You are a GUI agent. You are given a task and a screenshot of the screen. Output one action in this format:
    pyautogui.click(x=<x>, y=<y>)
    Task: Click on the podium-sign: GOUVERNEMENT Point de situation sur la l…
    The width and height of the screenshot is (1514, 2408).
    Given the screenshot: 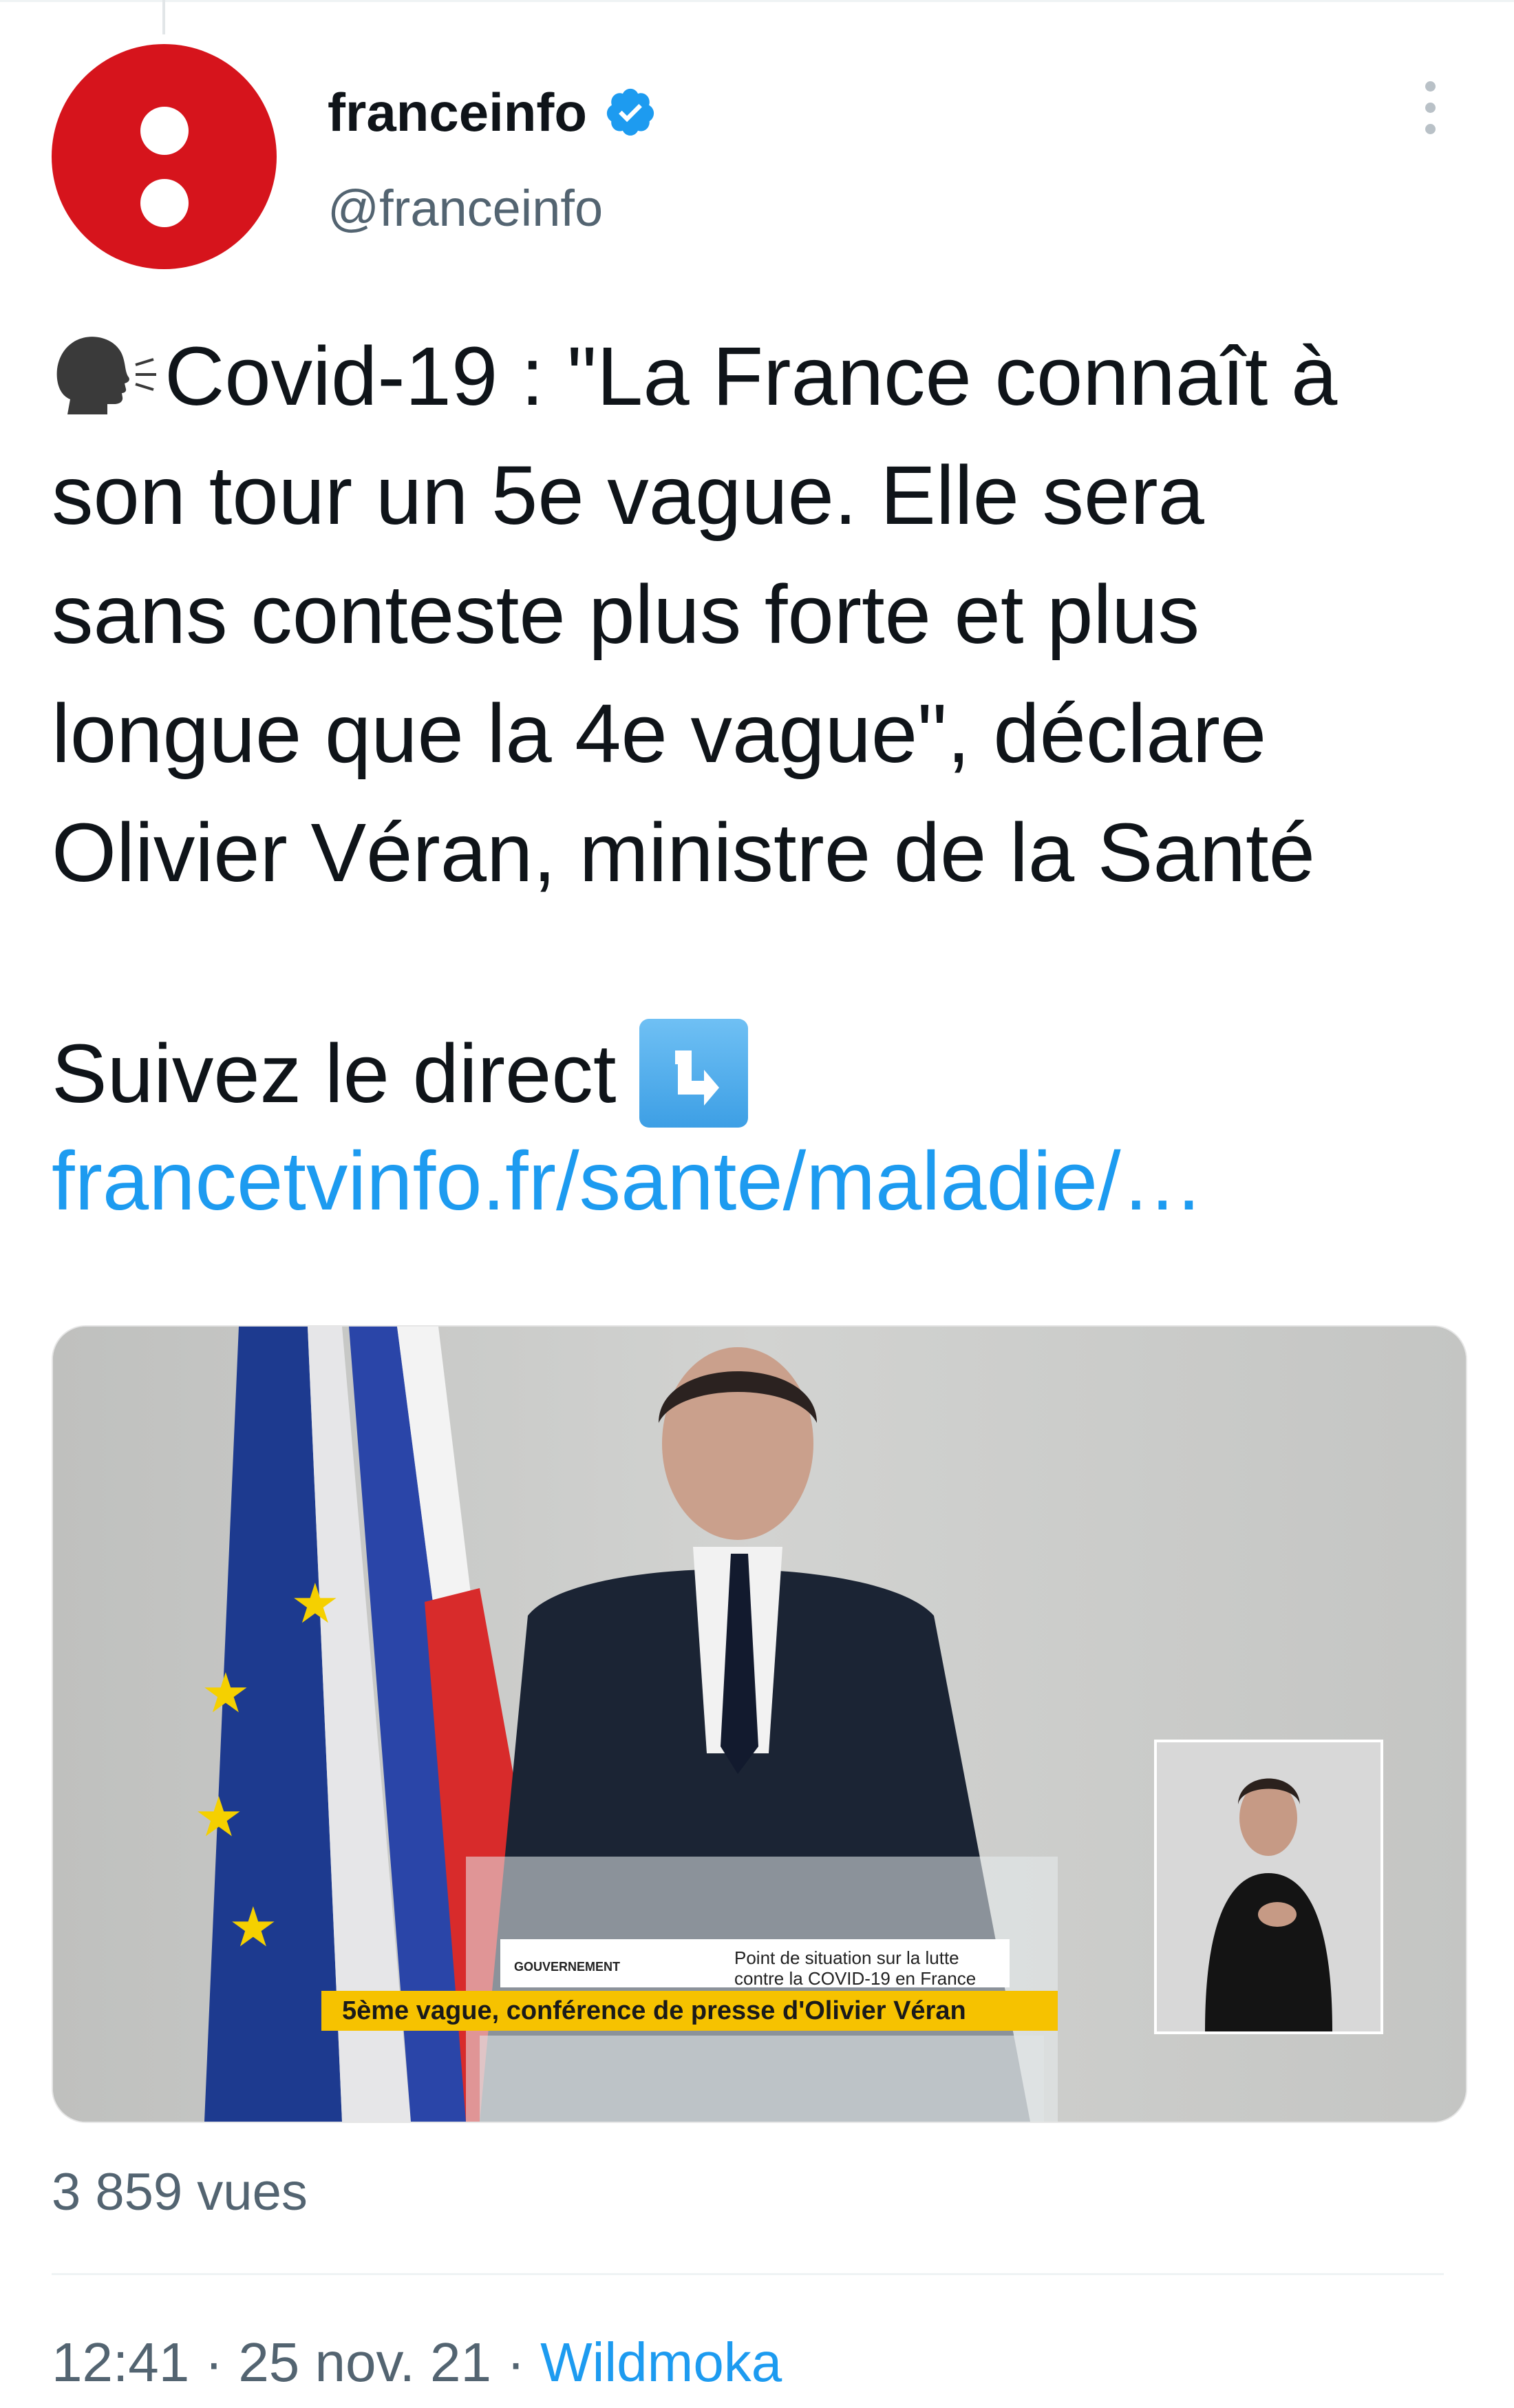 What is the action you would take?
    pyautogui.click(x=755, y=1964)
    